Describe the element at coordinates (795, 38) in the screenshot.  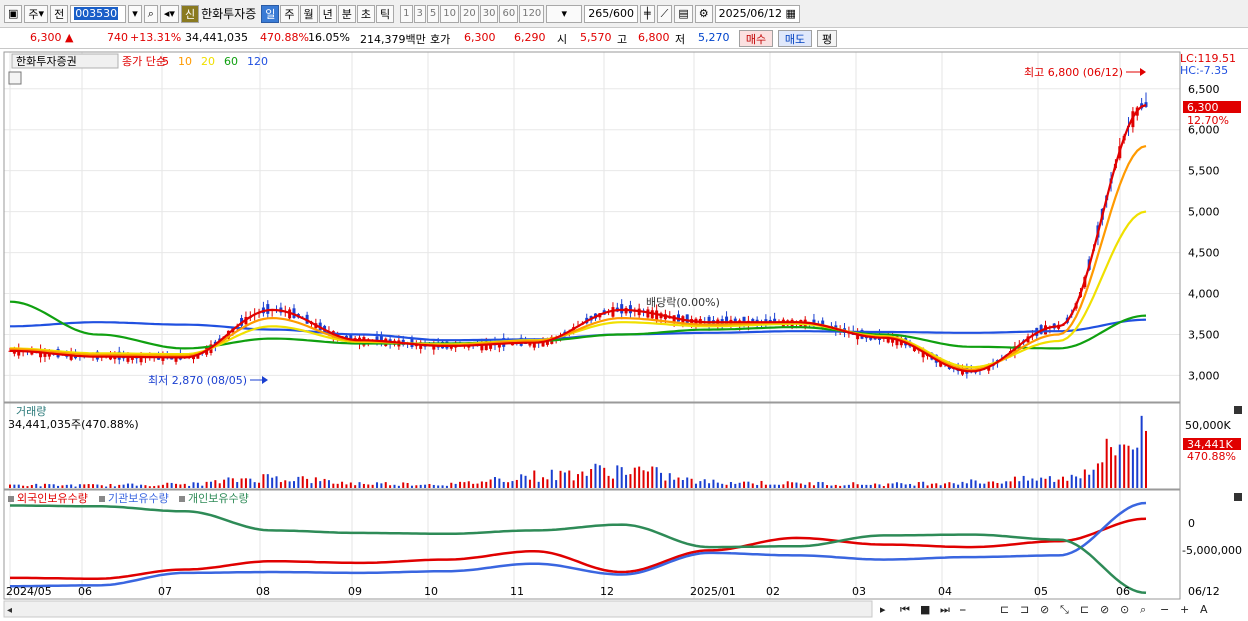
I see `sell-button: 매도` at that location.